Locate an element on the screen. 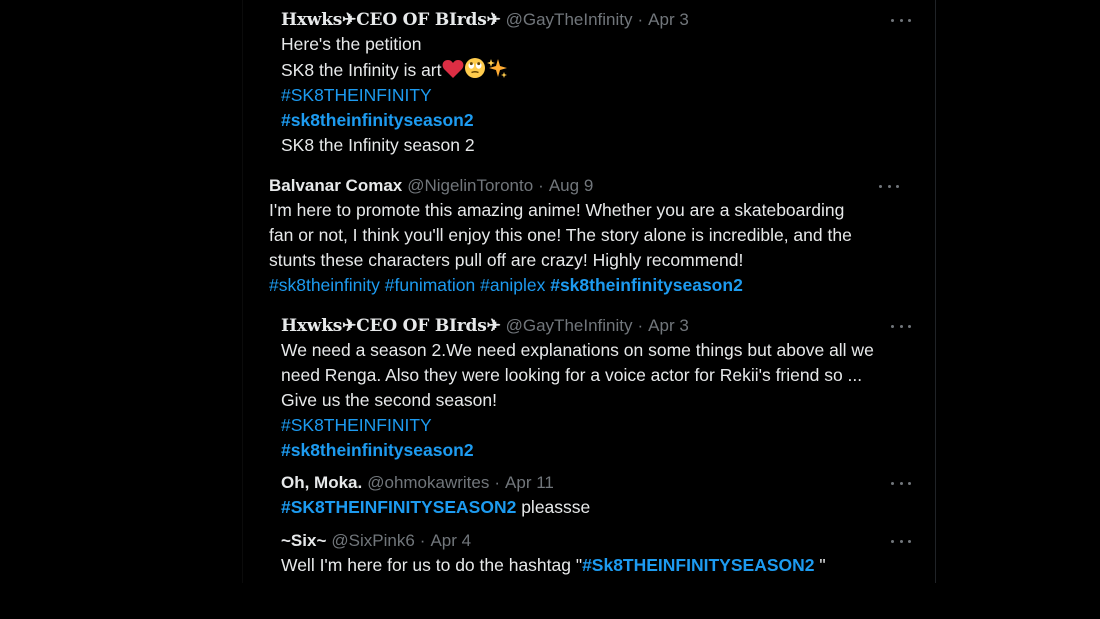 The width and height of the screenshot is (1100, 619). tweet-text: SK8 the Infinity is art is located at coordinates (361, 70).